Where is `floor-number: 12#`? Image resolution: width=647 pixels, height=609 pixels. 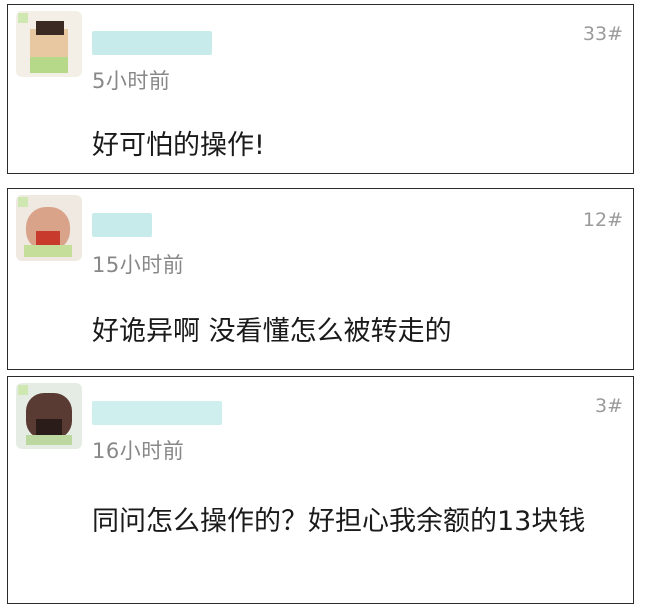
floor-number: 12# is located at coordinates (602, 220).